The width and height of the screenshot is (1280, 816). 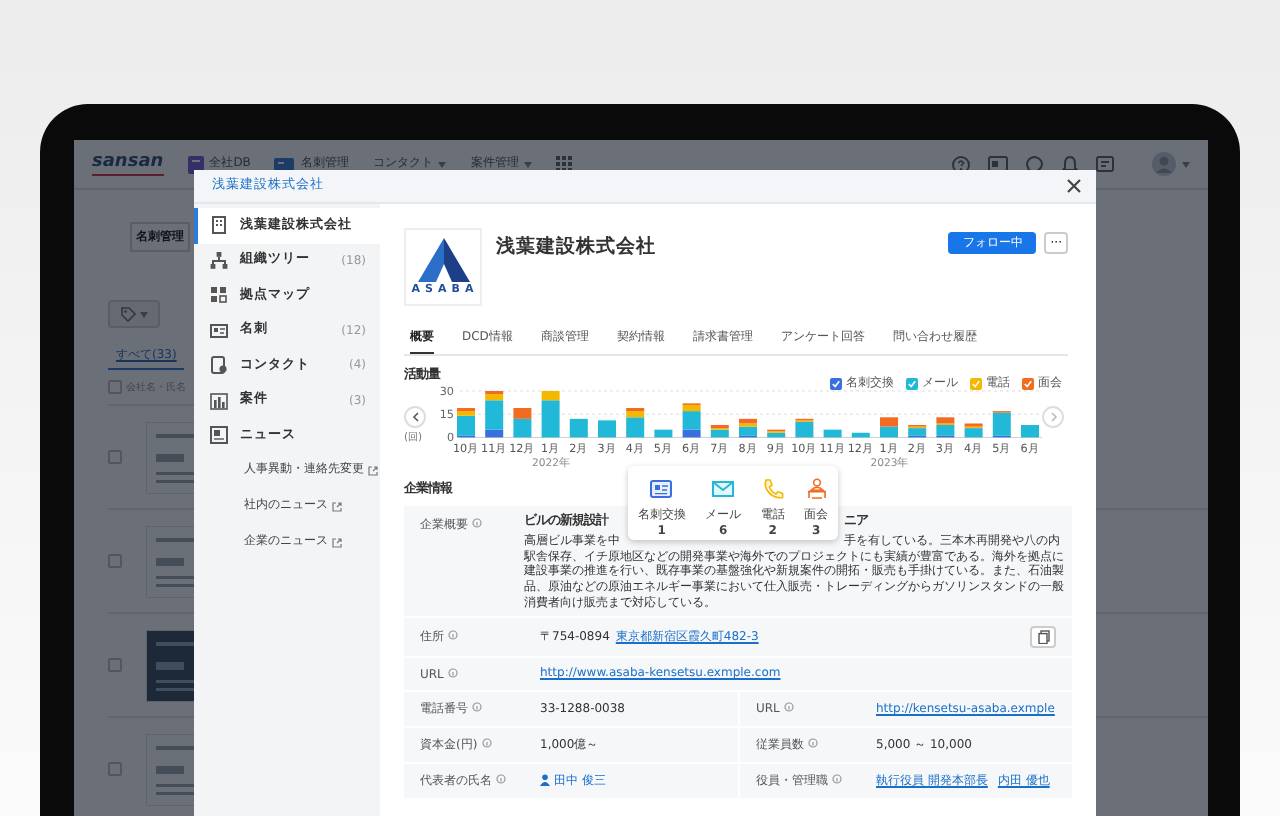 I want to click on app-logo: sansan, so click(x=128, y=164).